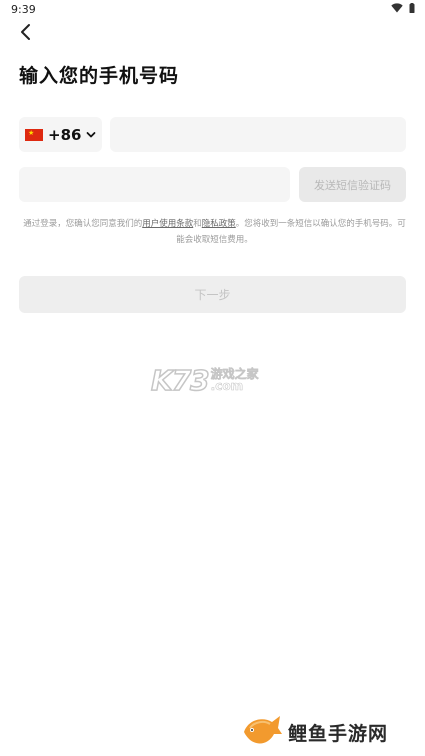  What do you see at coordinates (212, 9) in the screenshot?
I see `status-bar: 9:39` at bounding box center [212, 9].